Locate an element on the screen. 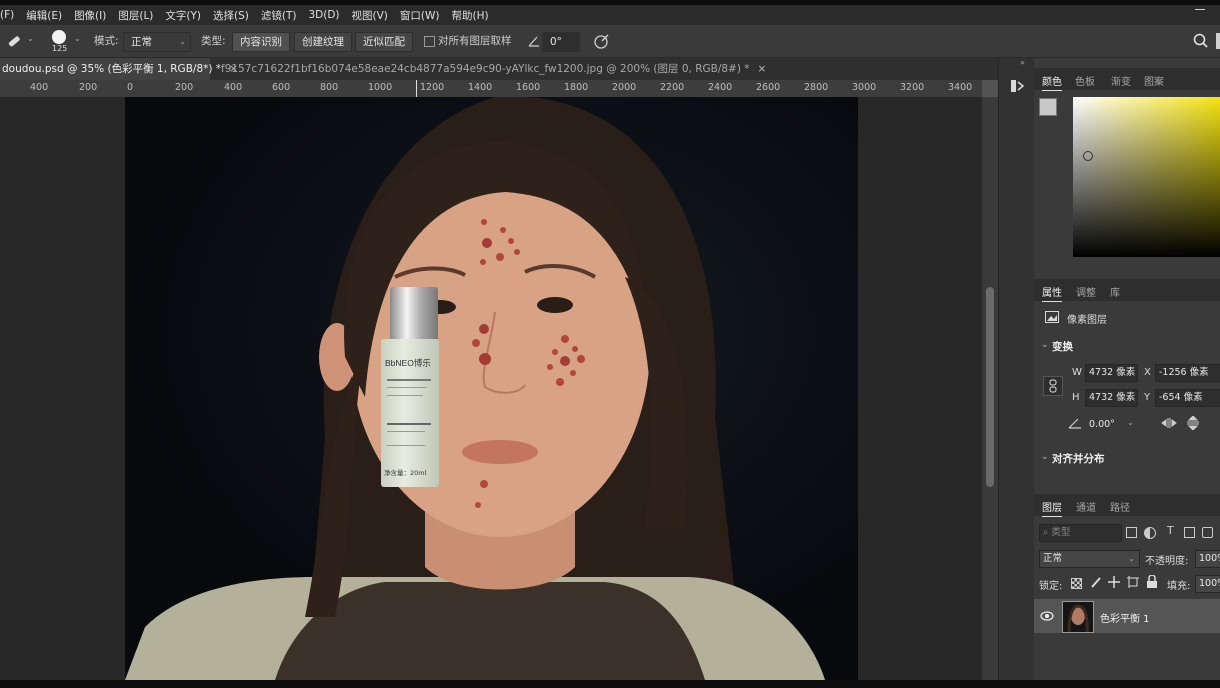 The image size is (1220, 688). color-picker-field is located at coordinates (1146, 177).